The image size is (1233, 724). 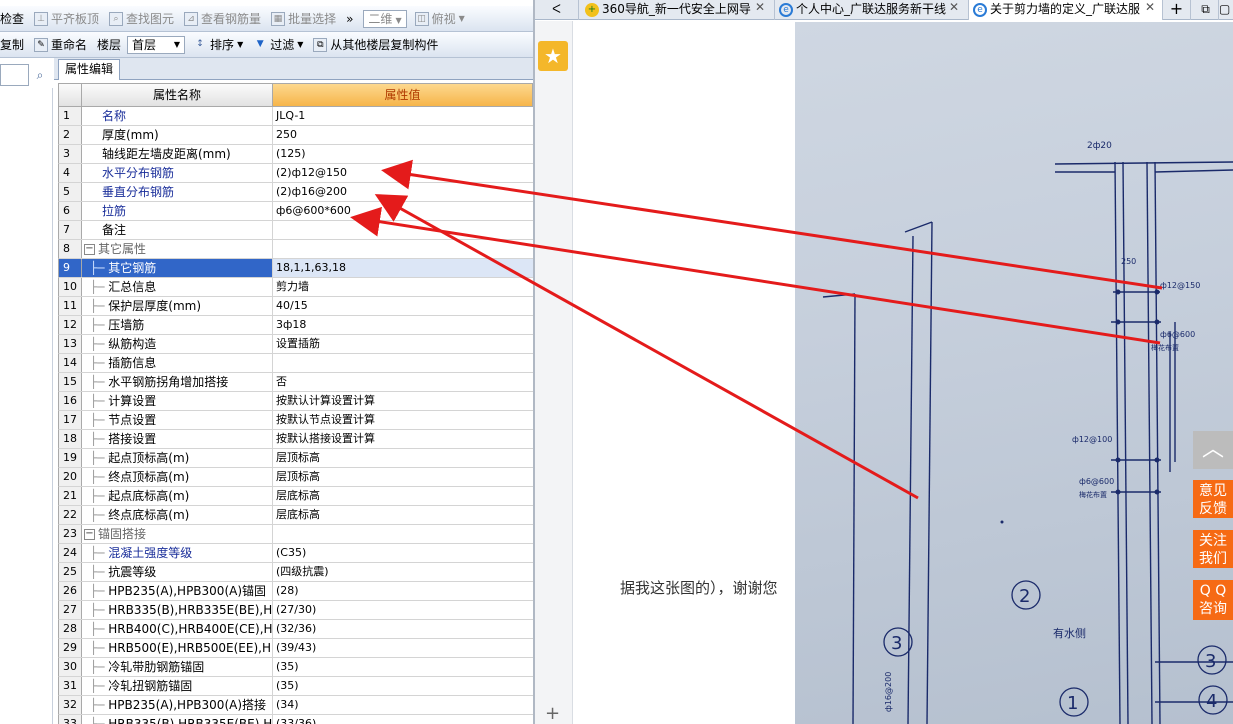 What do you see at coordinates (177, 667) in the screenshot?
I see `property-name-cell: ├─ 冷轧带肋钢筋锚固` at bounding box center [177, 667].